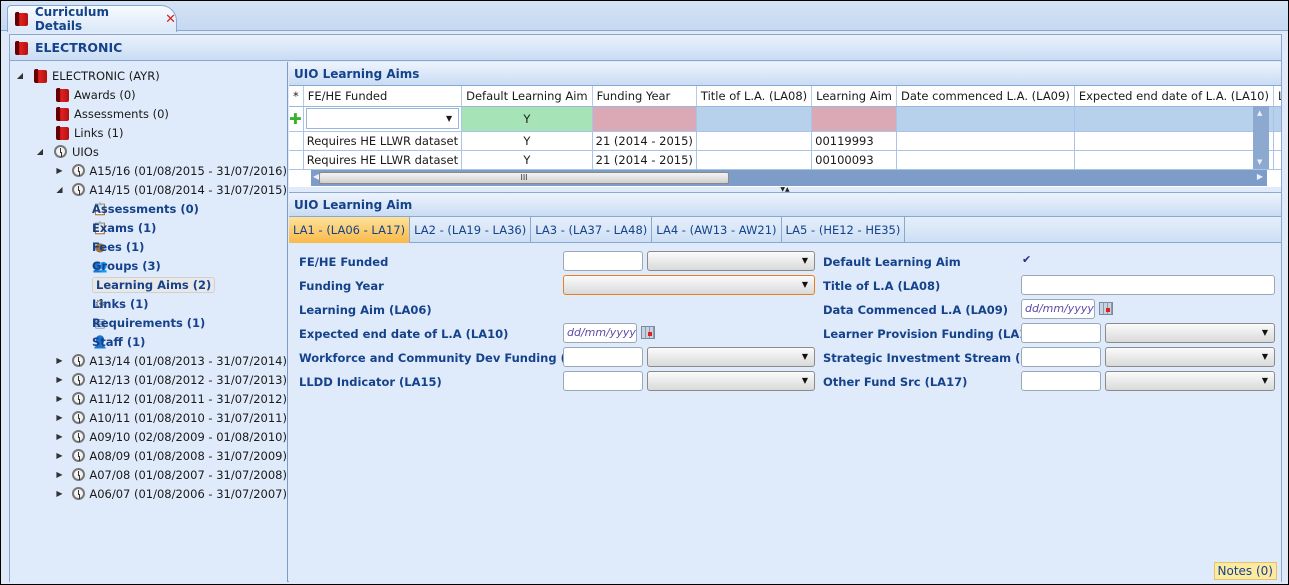 Image resolution: width=1289 pixels, height=585 pixels. I want to click on fe-he-funded-code-input, so click(603, 261).